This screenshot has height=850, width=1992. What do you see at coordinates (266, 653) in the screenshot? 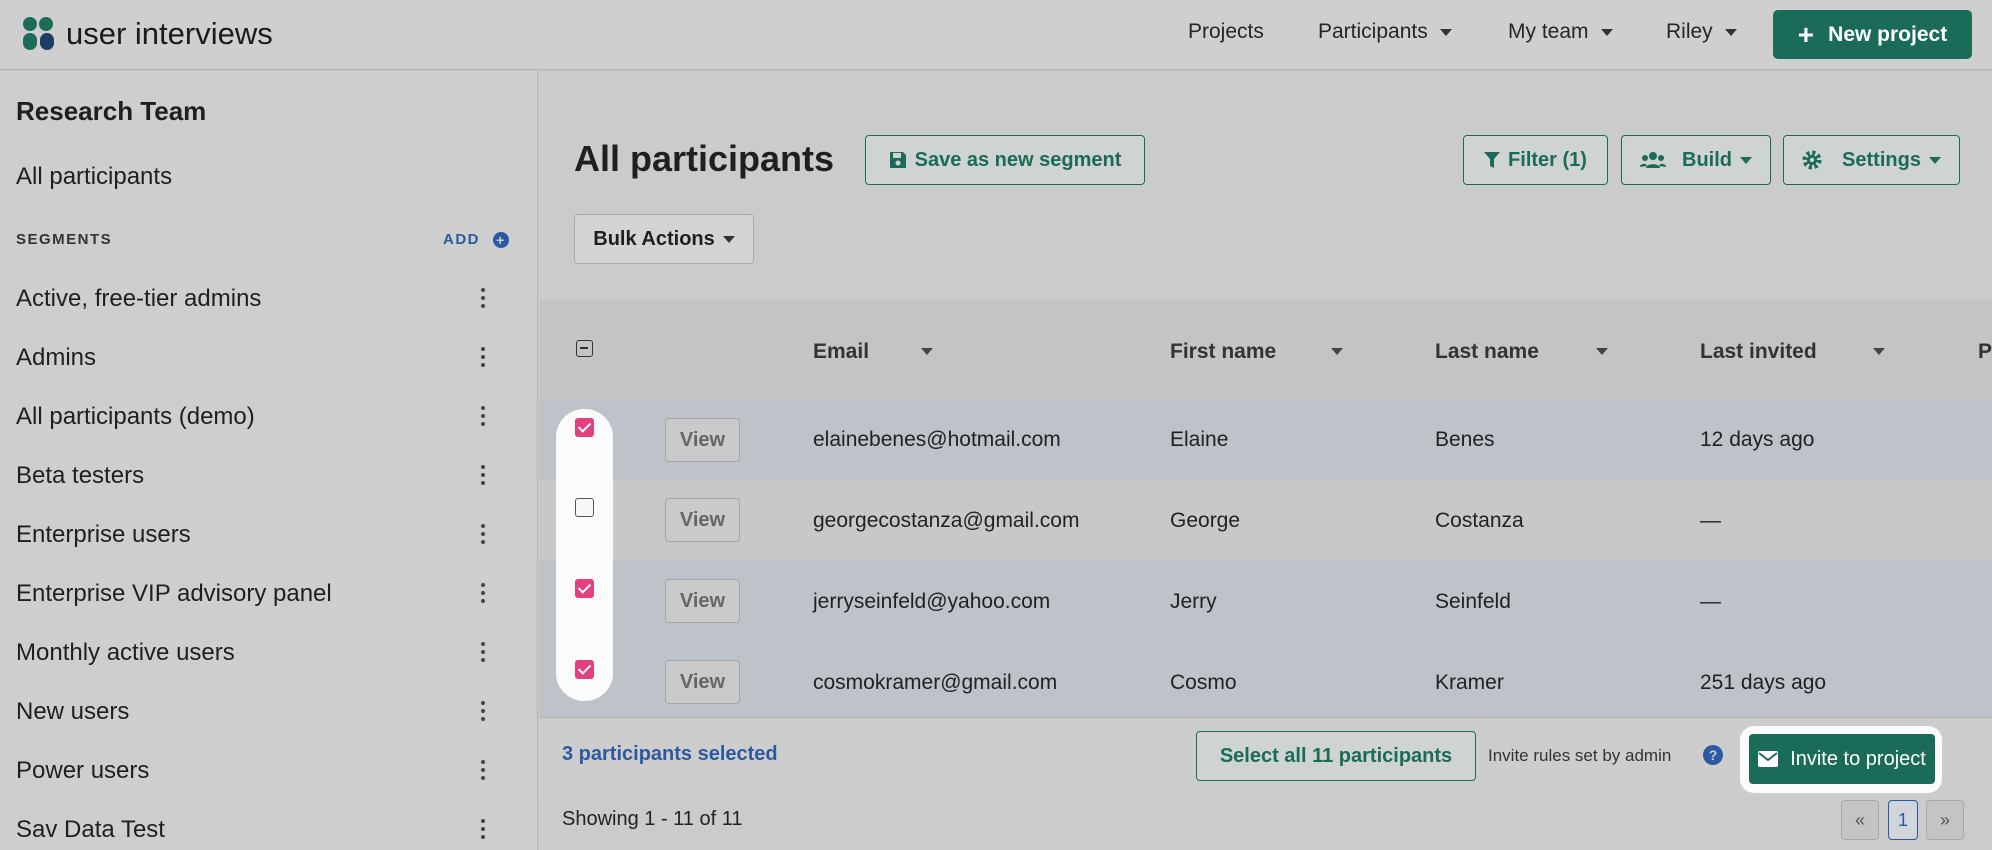
I see `segment-item: Monthly active users` at bounding box center [266, 653].